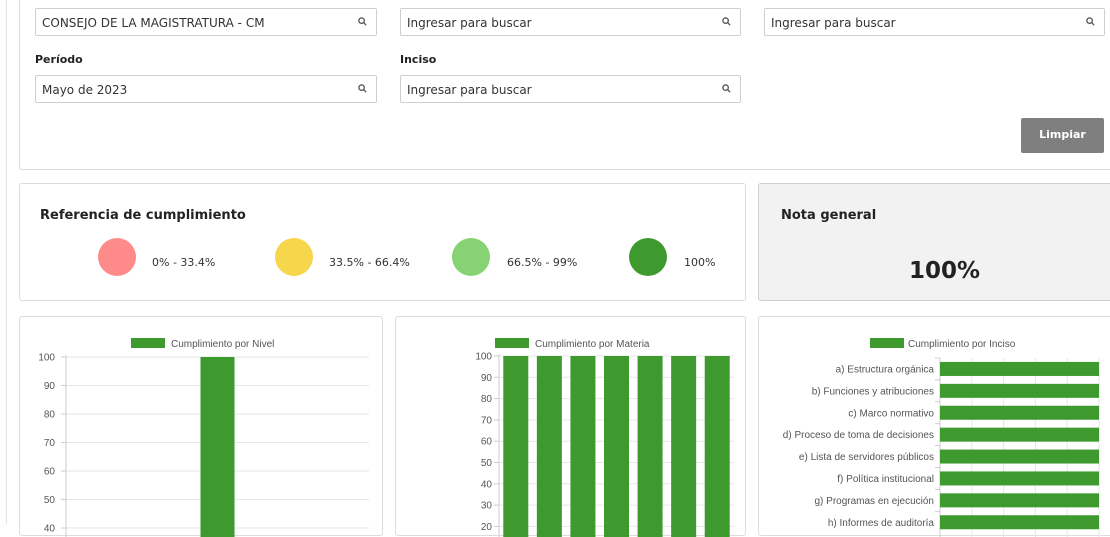 The image size is (1110, 537). I want to click on y-tick-label: 30, so click(487, 506).